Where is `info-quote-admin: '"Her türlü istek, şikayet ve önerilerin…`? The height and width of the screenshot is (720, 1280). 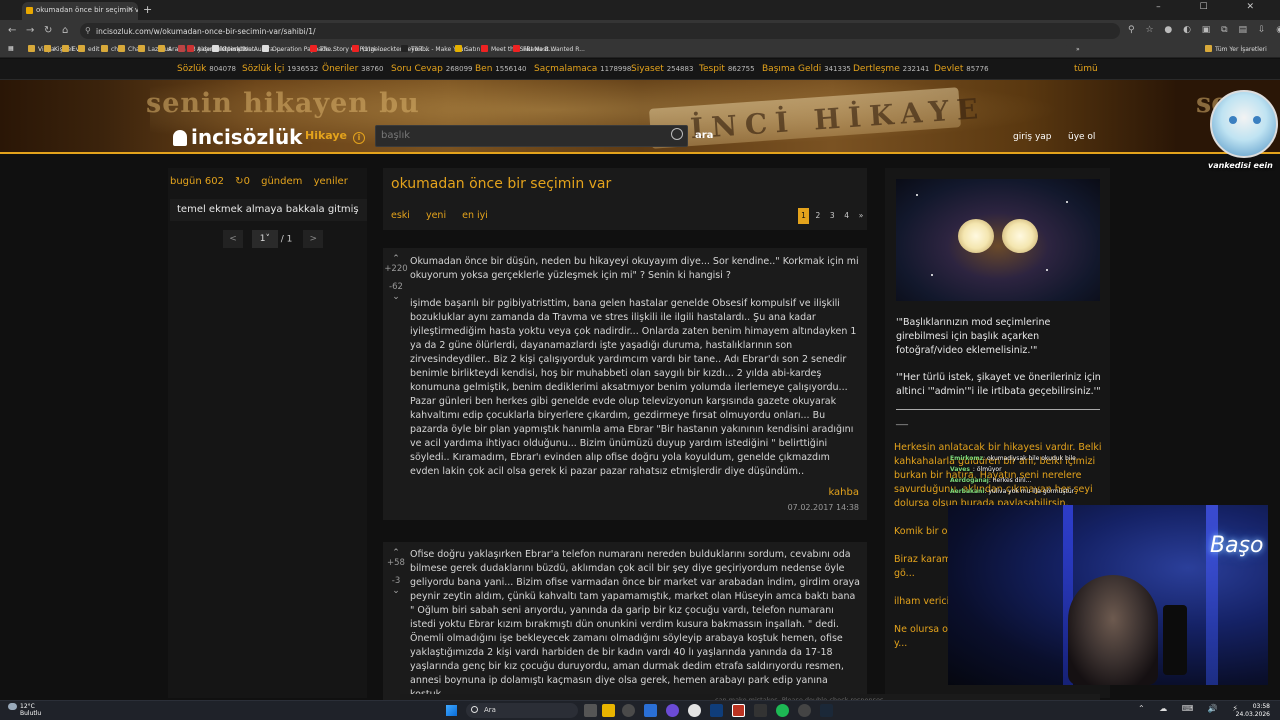
info-quote-admin: '"Her türlü istek, şikayet ve önerilerin… is located at coordinates (998, 384).